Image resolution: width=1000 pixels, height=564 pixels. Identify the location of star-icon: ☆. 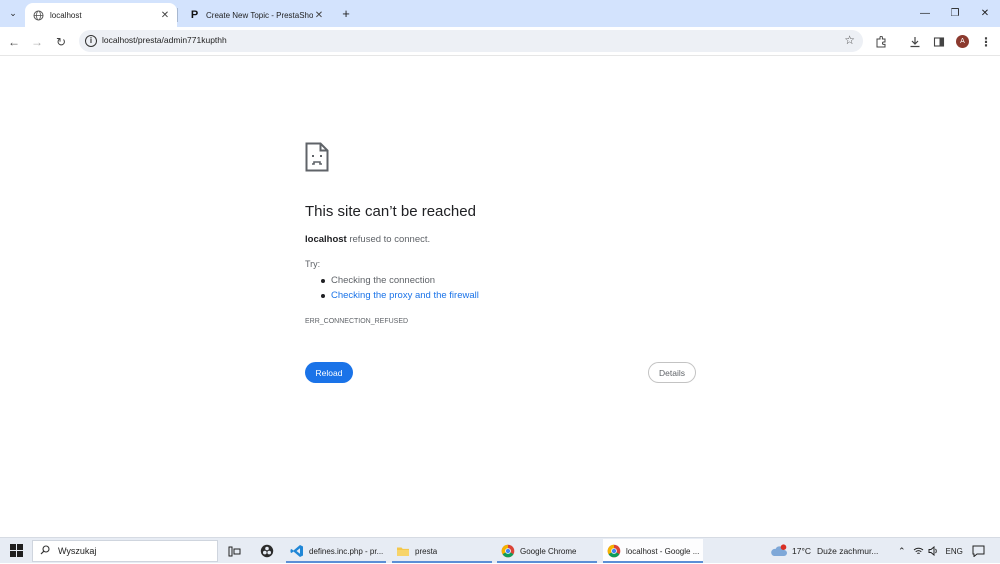
(849, 40).